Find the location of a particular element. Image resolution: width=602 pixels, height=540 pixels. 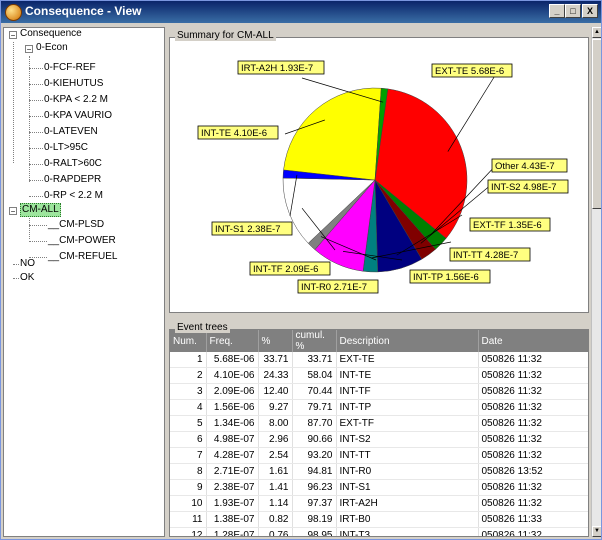

table-cell: 79.71 is located at coordinates (314, 407).